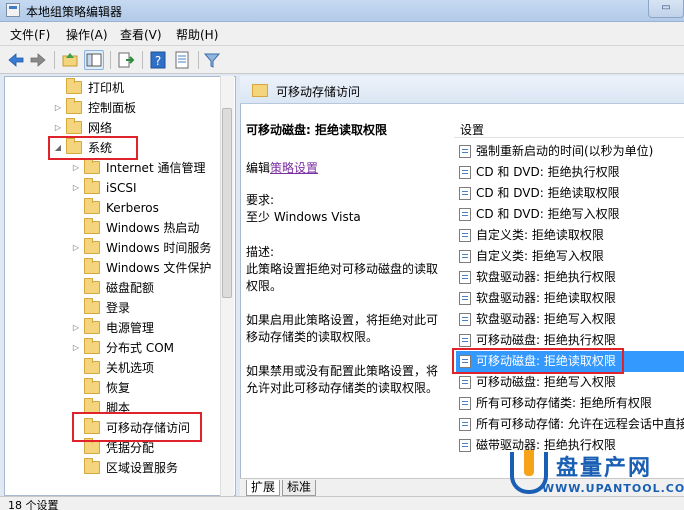  I want to click on tree-item-label: Windows 文件保护, so click(159, 268).